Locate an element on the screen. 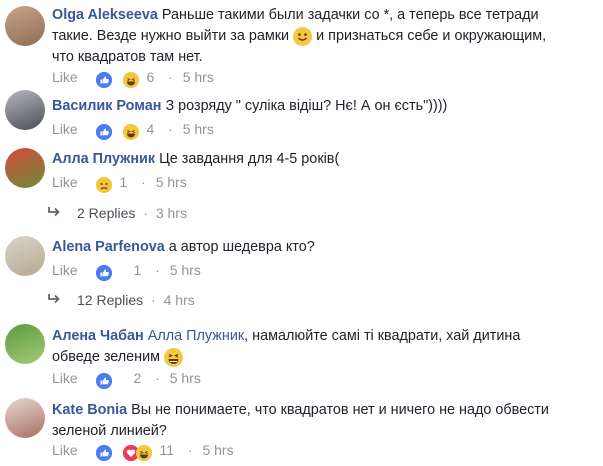  comment-body-line3: что квадратов там нет. is located at coordinates (127, 57).